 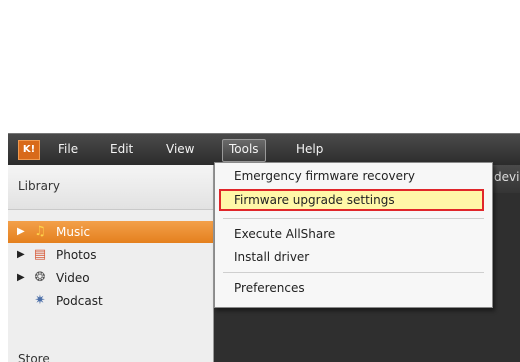 What do you see at coordinates (121, 149) in the screenshot?
I see `menu-edit: Edit` at bounding box center [121, 149].